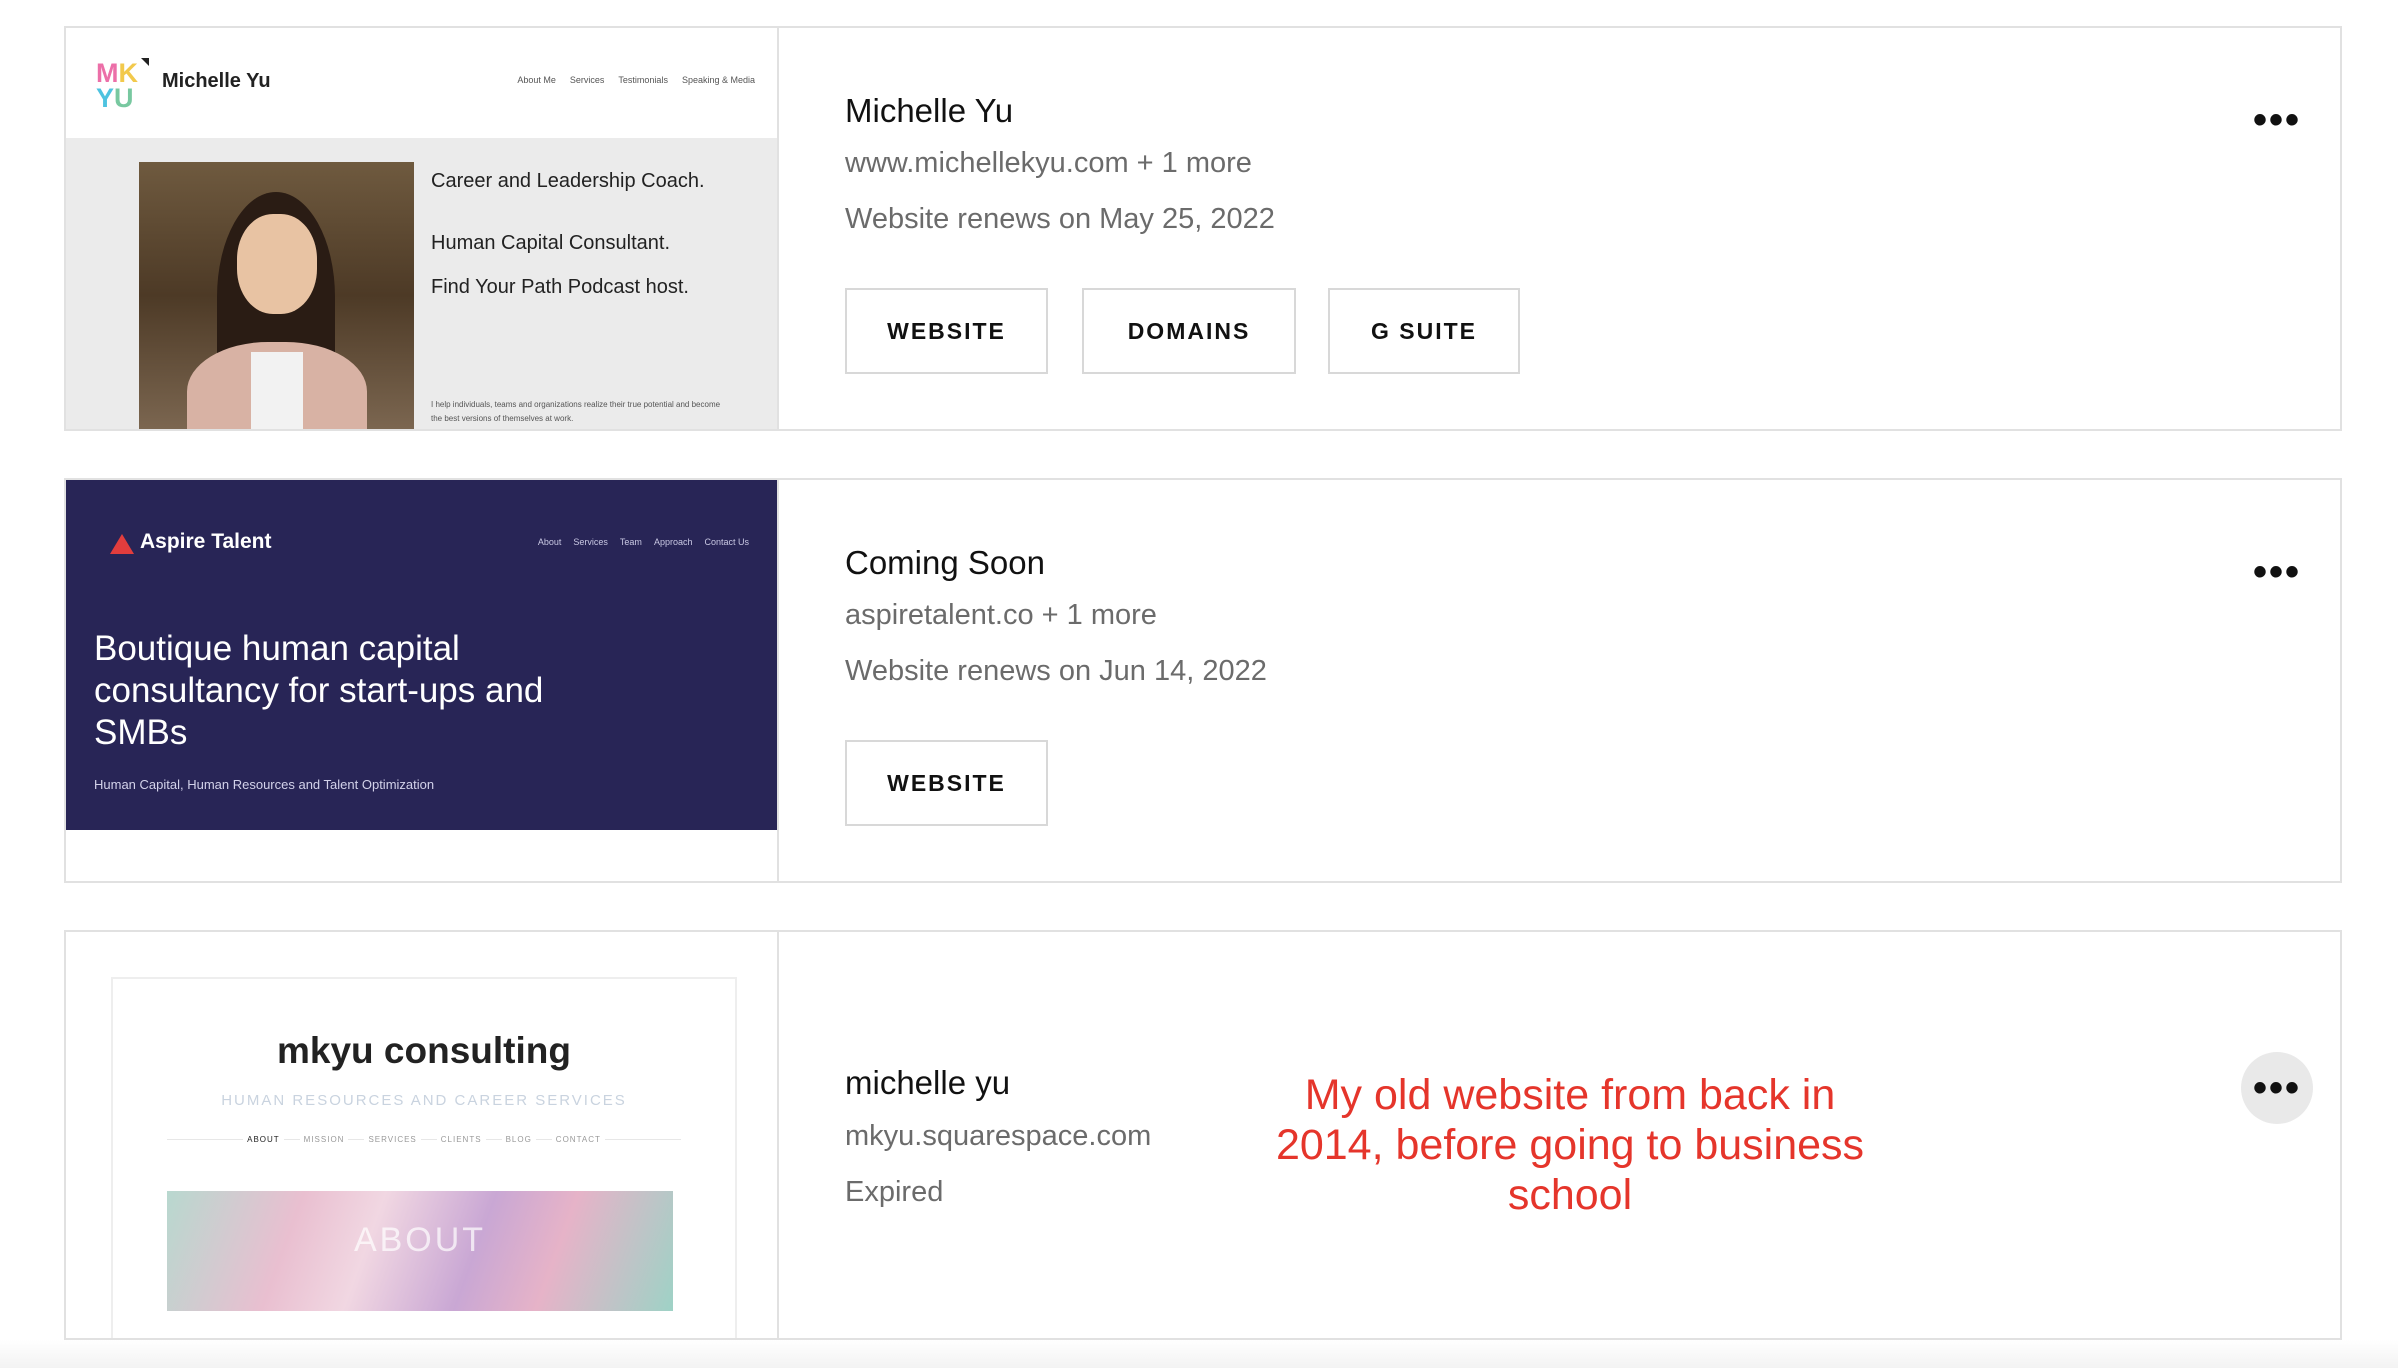  I want to click on bottom-fade, so click(1199, 1354).